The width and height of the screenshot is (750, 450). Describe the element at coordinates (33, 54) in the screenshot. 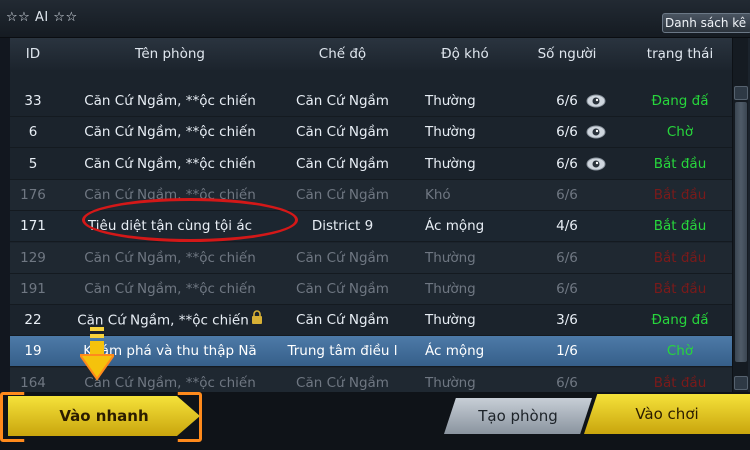

I see `column-header-id: ID` at that location.